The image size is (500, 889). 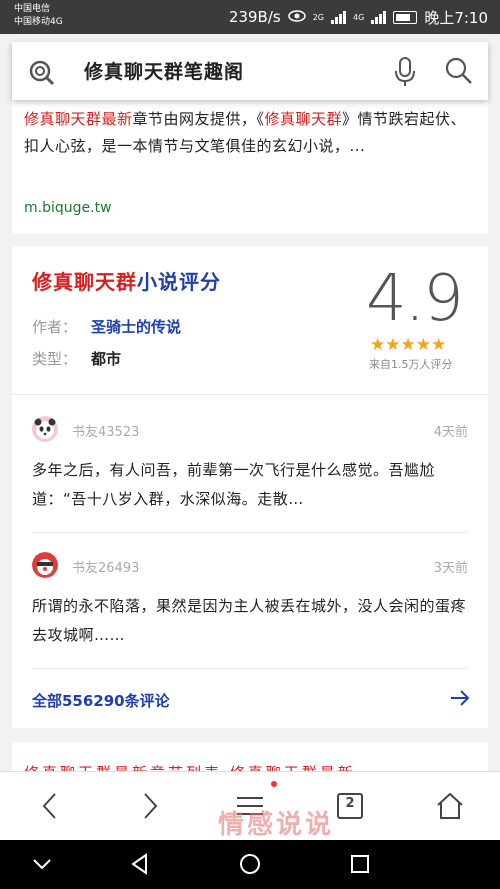 What do you see at coordinates (45, 565) in the screenshot?
I see `cartoon-avatar` at bounding box center [45, 565].